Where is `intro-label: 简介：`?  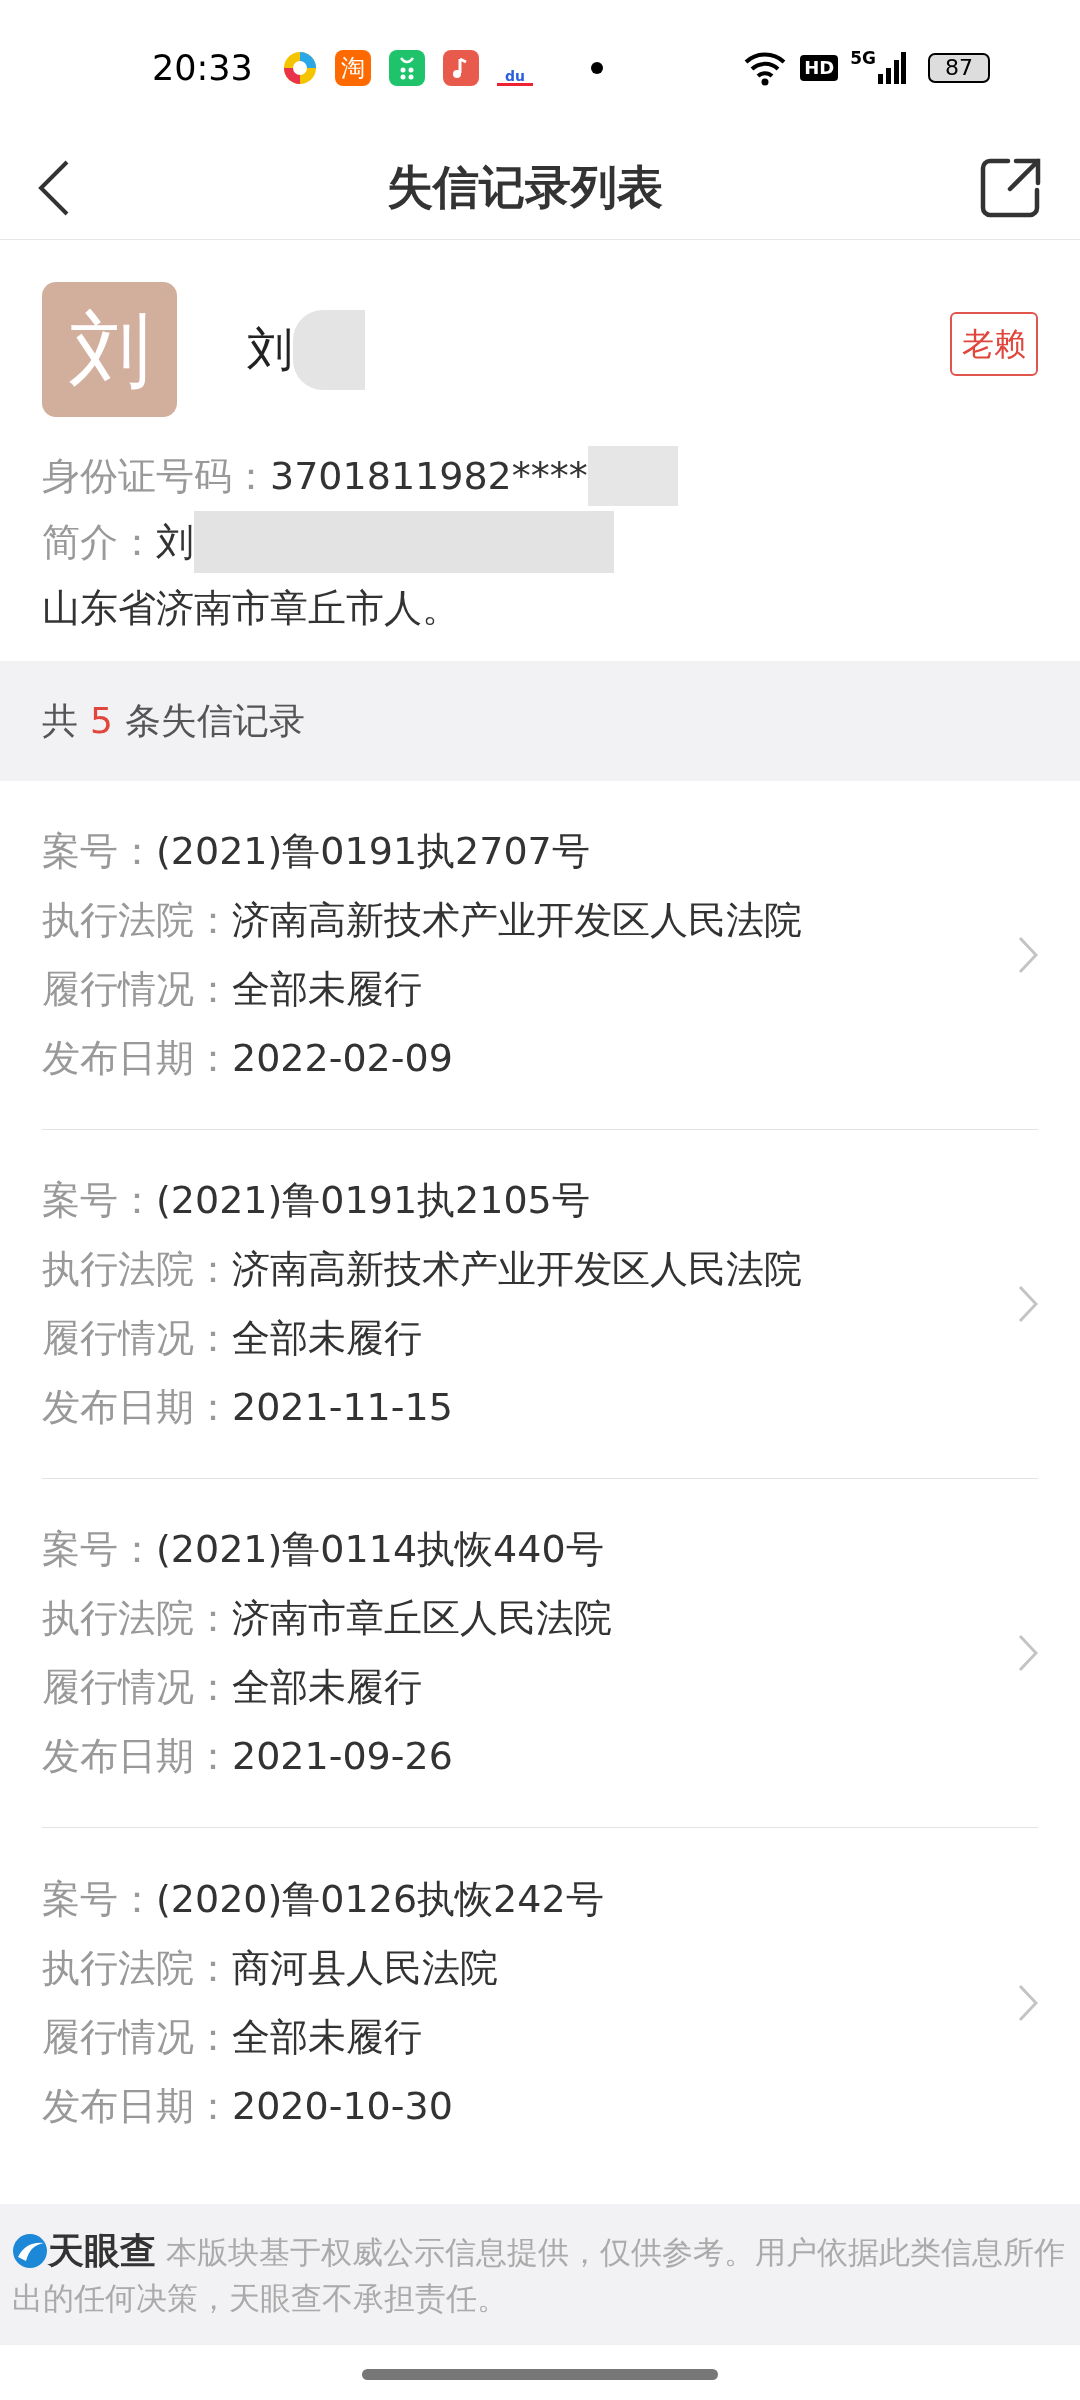 intro-label: 简介： is located at coordinates (99, 542).